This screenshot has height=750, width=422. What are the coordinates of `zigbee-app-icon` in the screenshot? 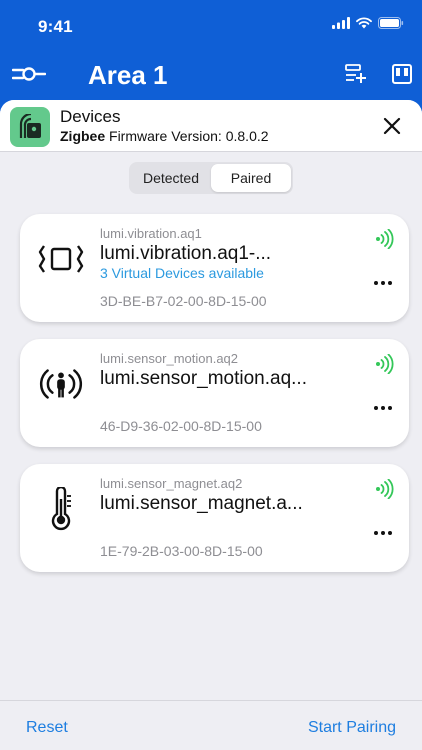 It's located at (30, 127).